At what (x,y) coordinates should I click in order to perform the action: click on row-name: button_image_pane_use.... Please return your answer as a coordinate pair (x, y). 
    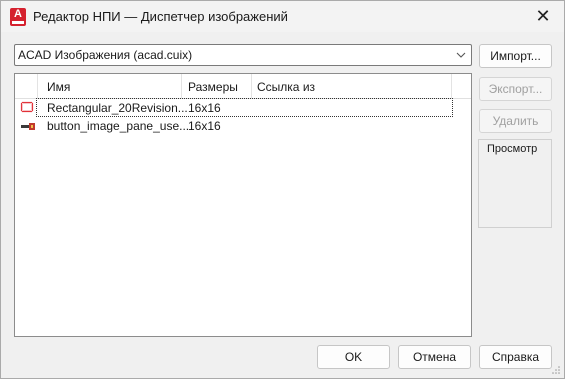
    Looking at the image, I should click on (118, 126).